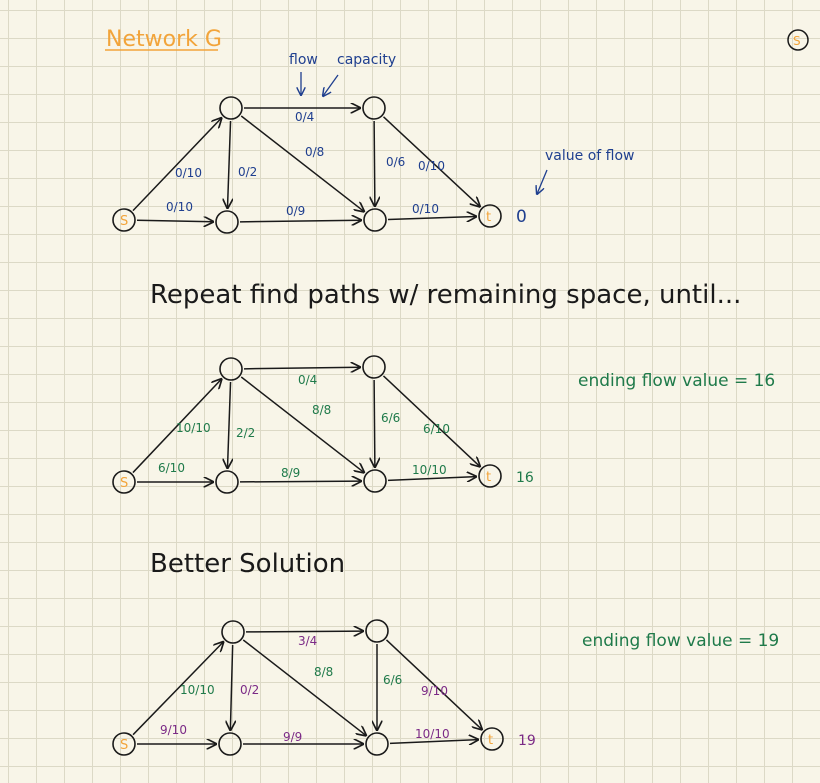 This screenshot has width=820, height=783. I want to click on ending-flow-note: ending flow value = 19, so click(680, 641).